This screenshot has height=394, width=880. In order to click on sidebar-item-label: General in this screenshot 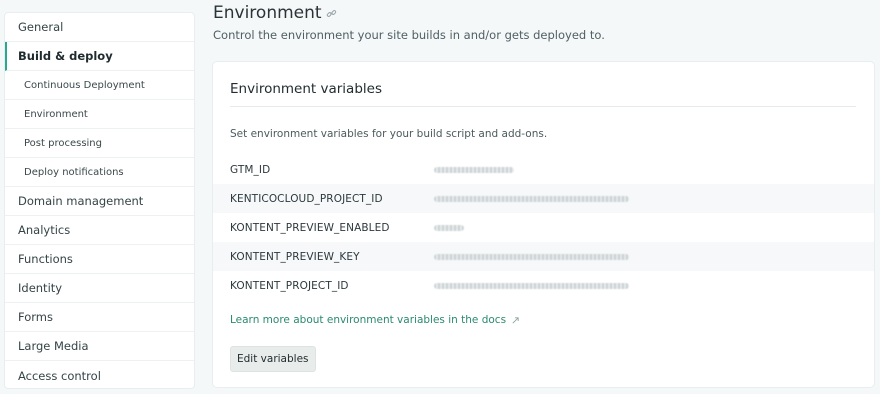, I will do `click(41, 27)`.